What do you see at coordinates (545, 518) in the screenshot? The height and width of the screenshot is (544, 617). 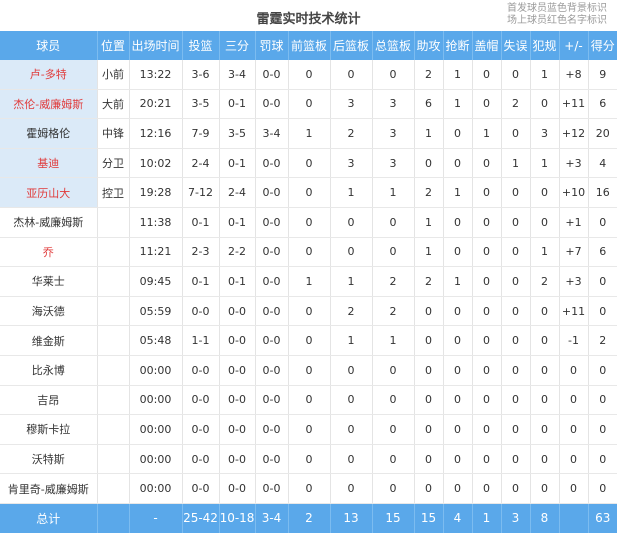 I see `total-cell: 8` at bounding box center [545, 518].